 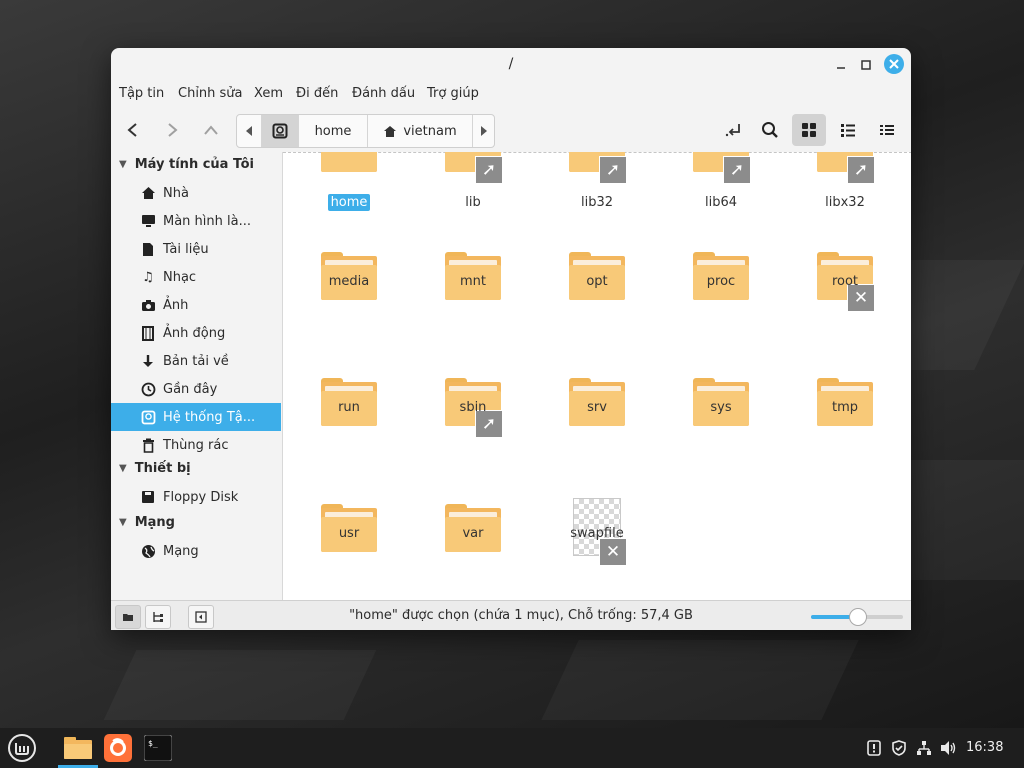 What do you see at coordinates (128, 617) in the screenshot?
I see `show-places-button` at bounding box center [128, 617].